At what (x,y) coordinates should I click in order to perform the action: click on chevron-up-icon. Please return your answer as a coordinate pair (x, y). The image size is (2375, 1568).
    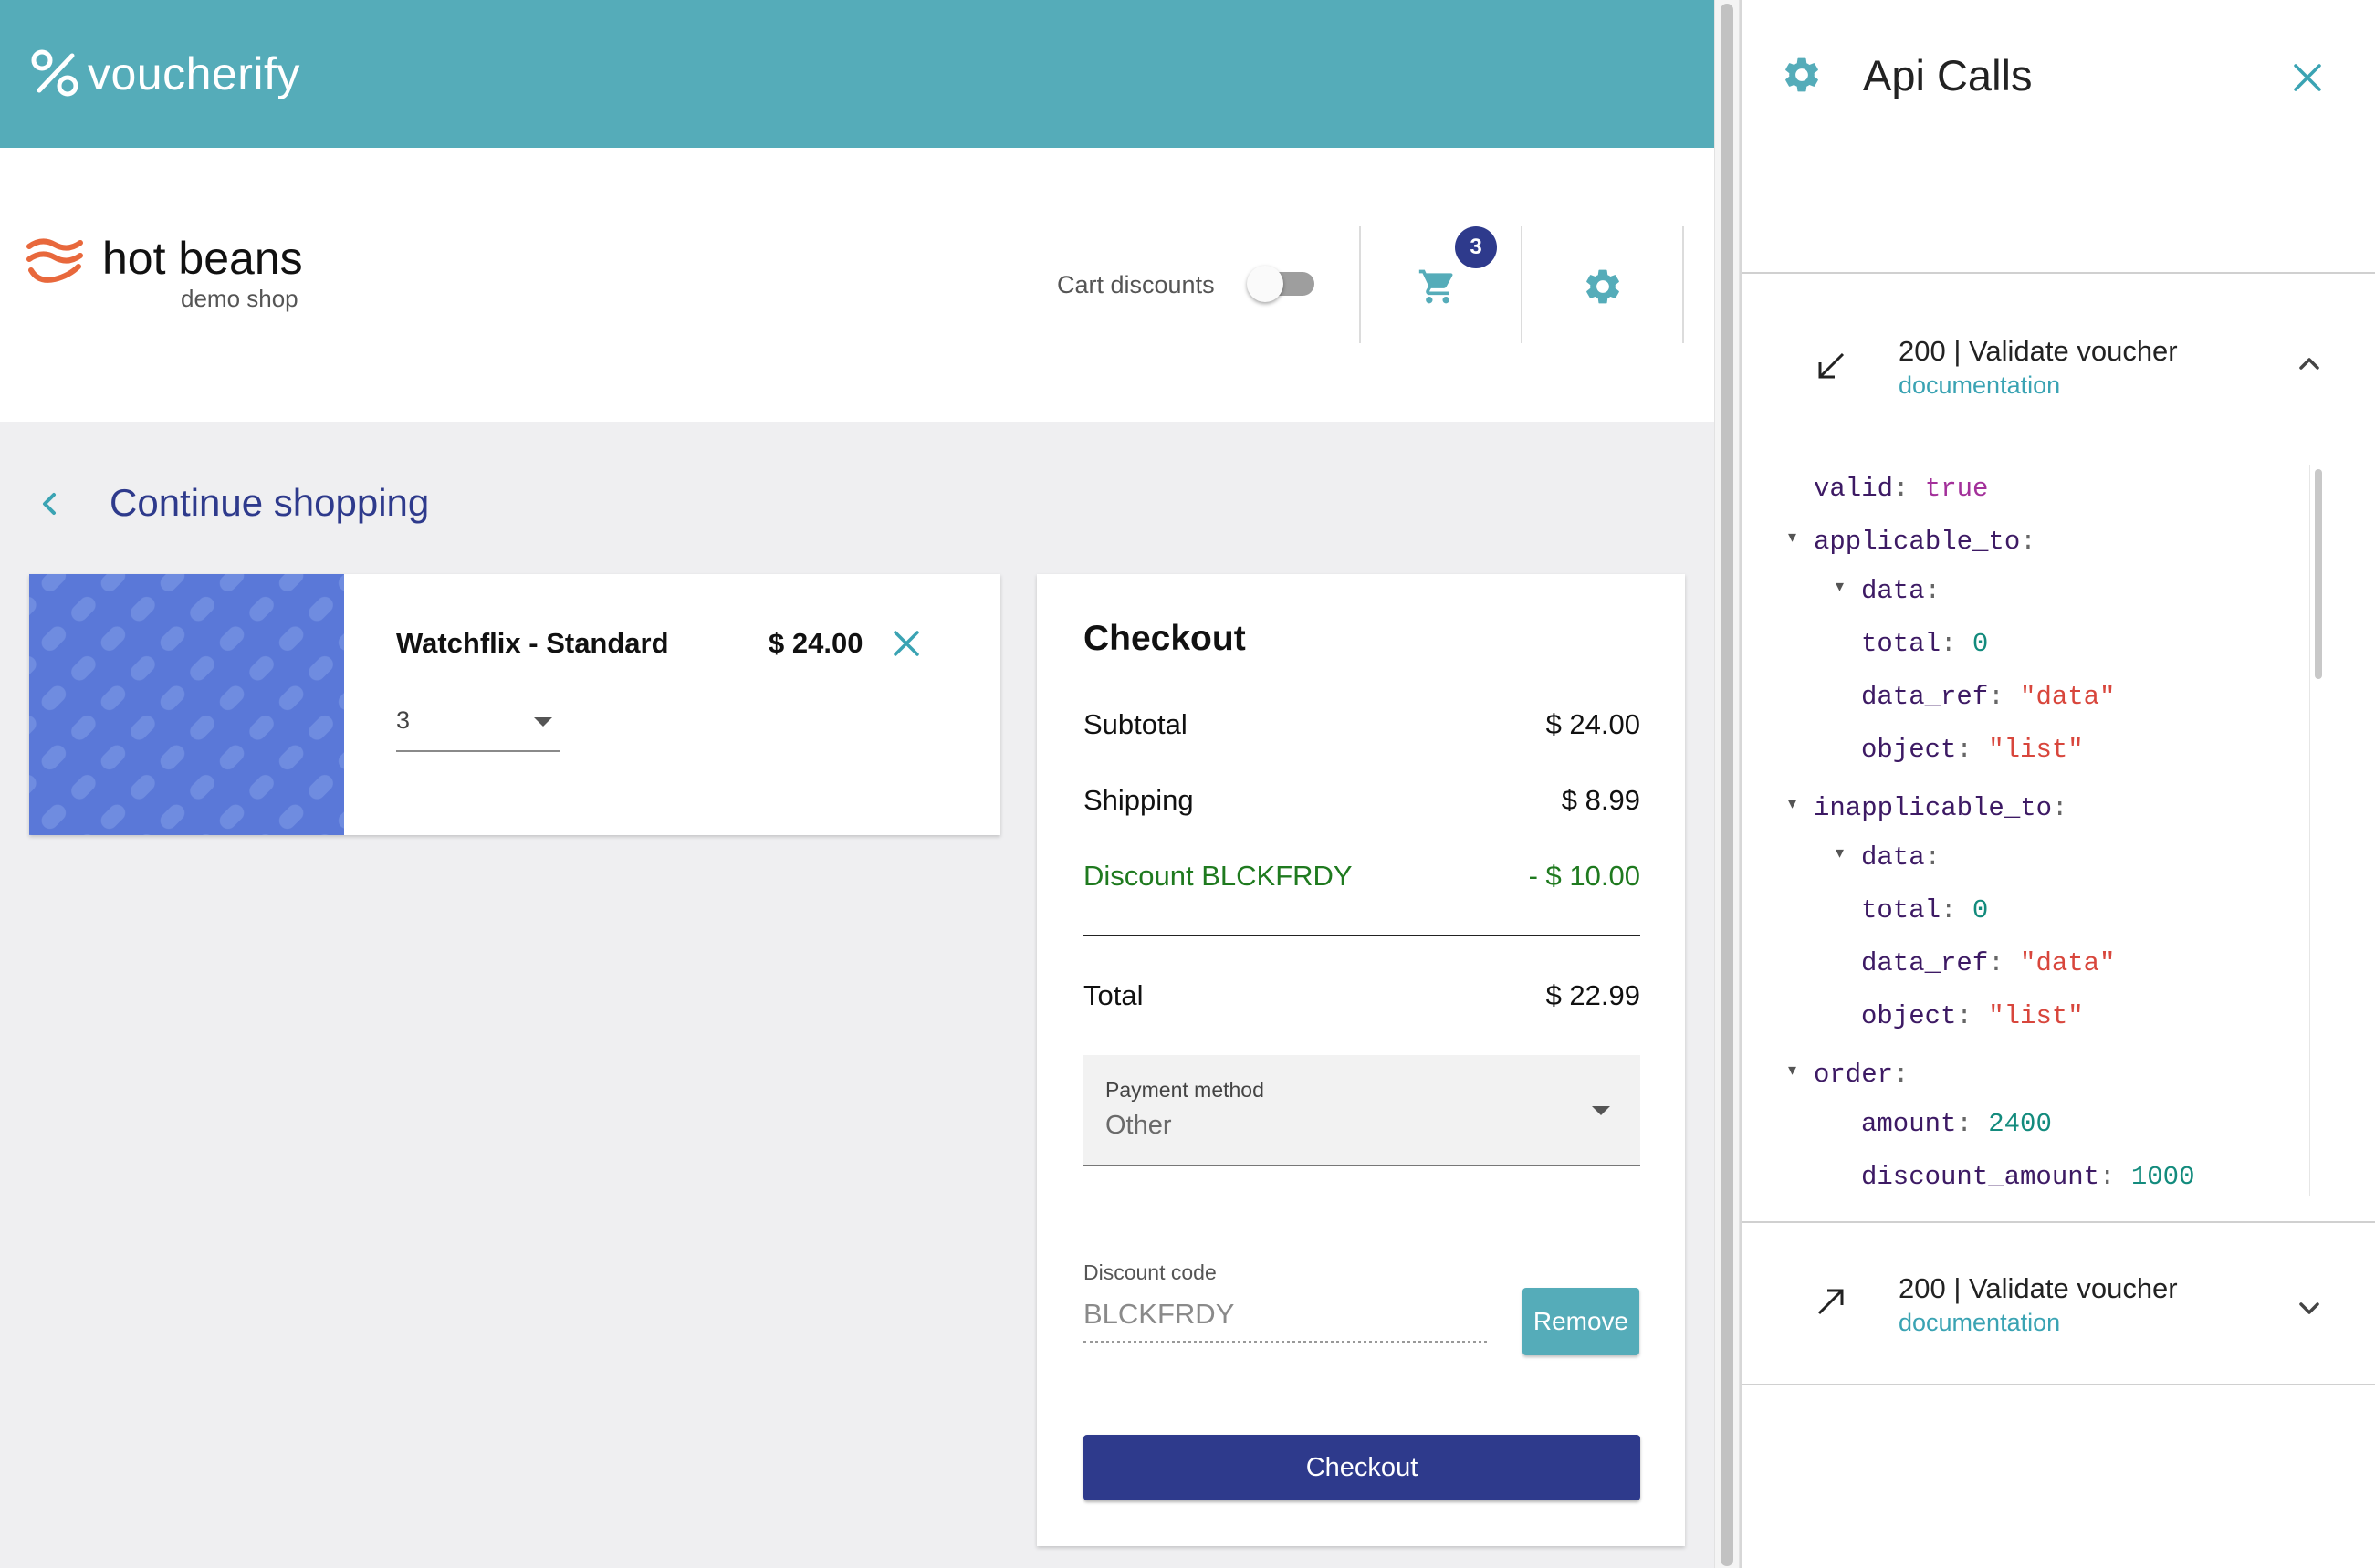
    Looking at the image, I should click on (2309, 363).